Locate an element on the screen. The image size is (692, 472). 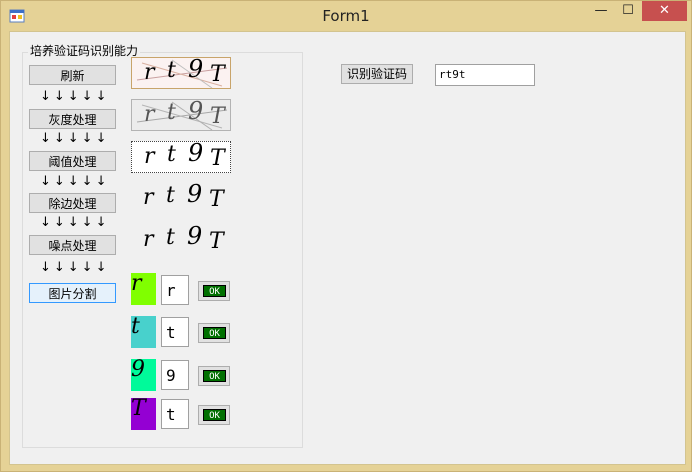
ok-button-4: OK is located at coordinates (214, 415).